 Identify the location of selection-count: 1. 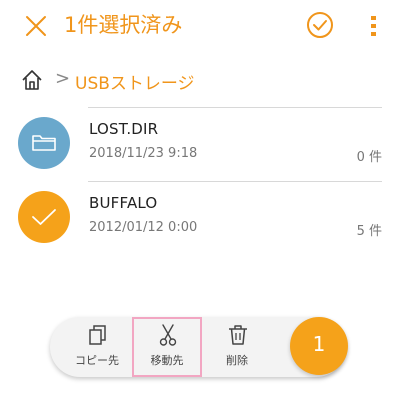
(319, 344).